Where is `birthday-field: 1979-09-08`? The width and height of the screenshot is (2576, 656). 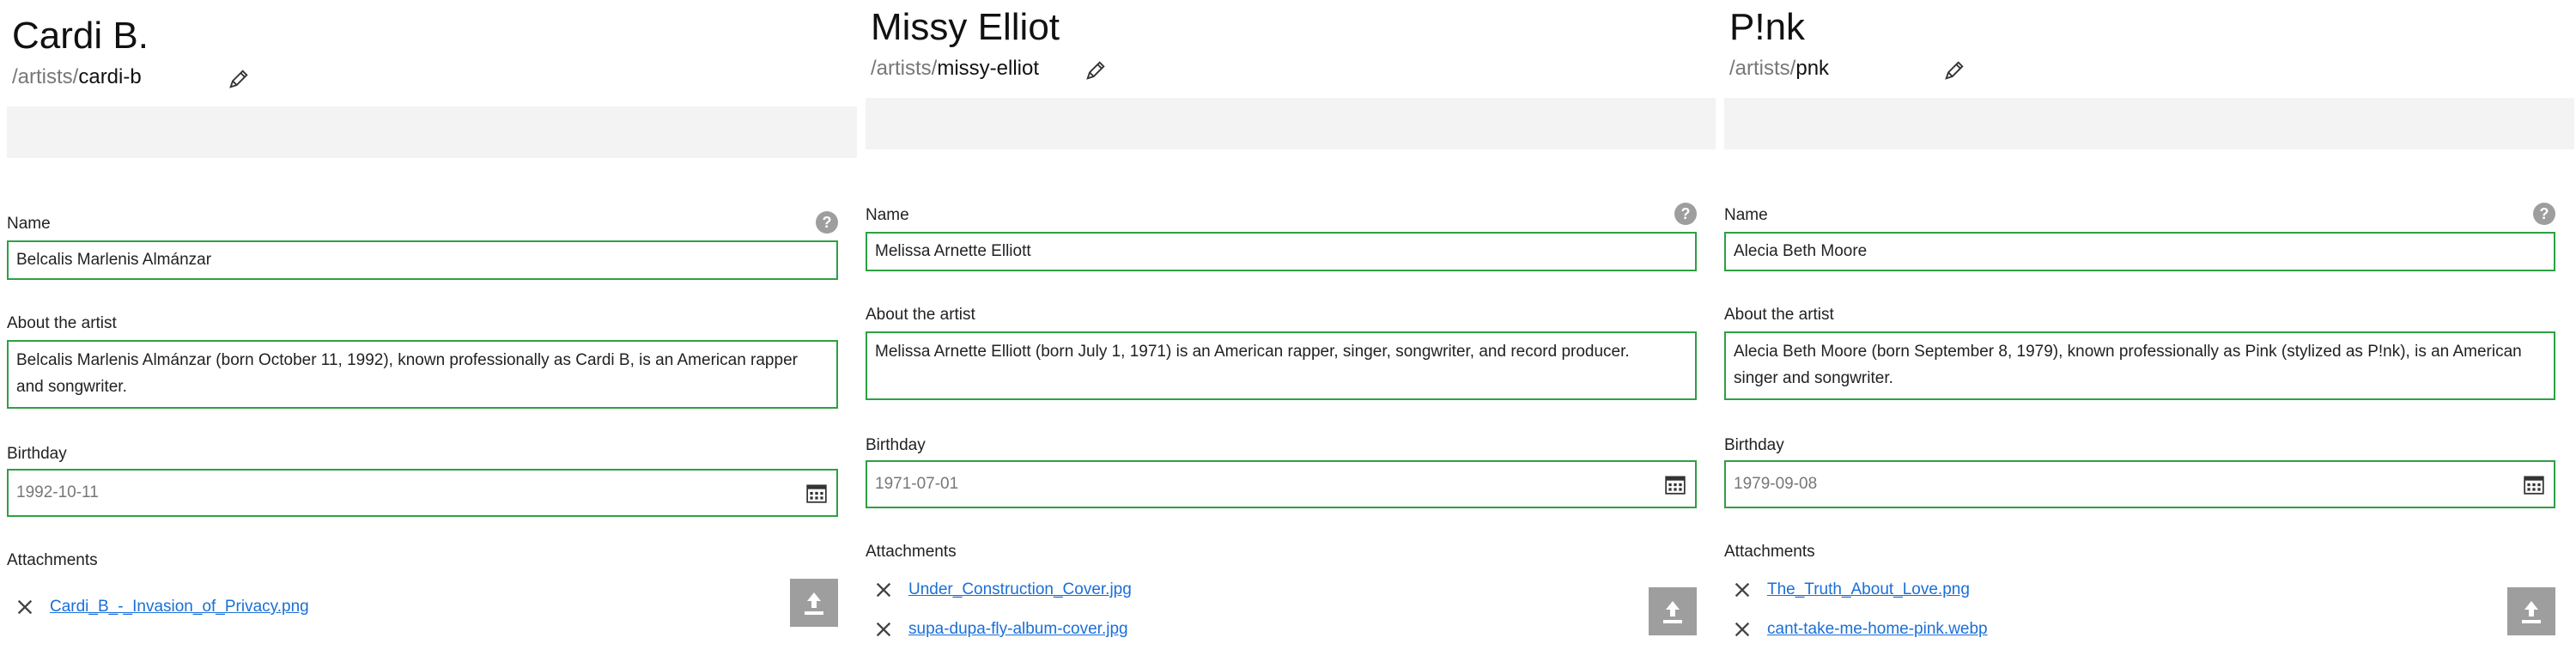
birthday-field: 1979-09-08 is located at coordinates (2140, 484).